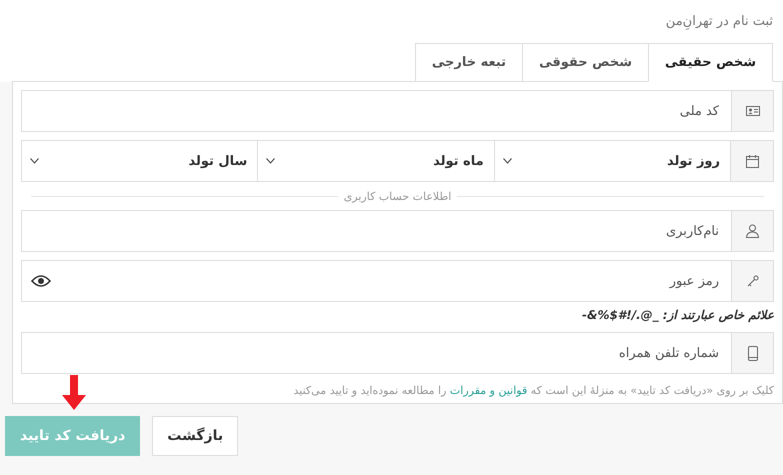 Image resolution: width=783 pixels, height=475 pixels. Describe the element at coordinates (397, 196) in the screenshot. I see `section-label: اطلاعات حساب کاربری` at that location.